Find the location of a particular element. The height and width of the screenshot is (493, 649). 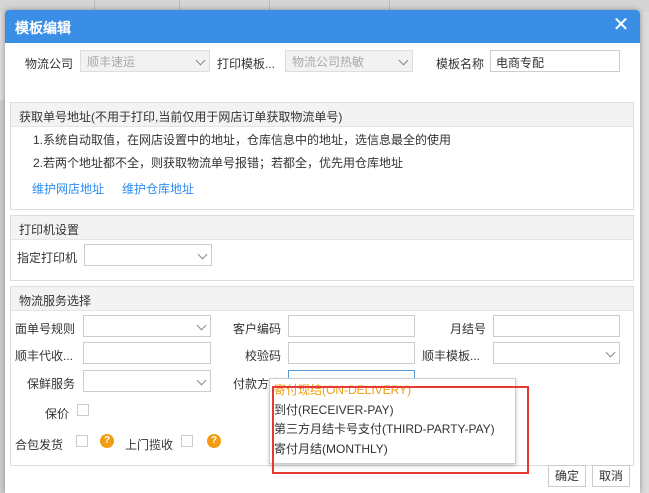

door-pickup-label: 上门揽收 is located at coordinates (149, 445).